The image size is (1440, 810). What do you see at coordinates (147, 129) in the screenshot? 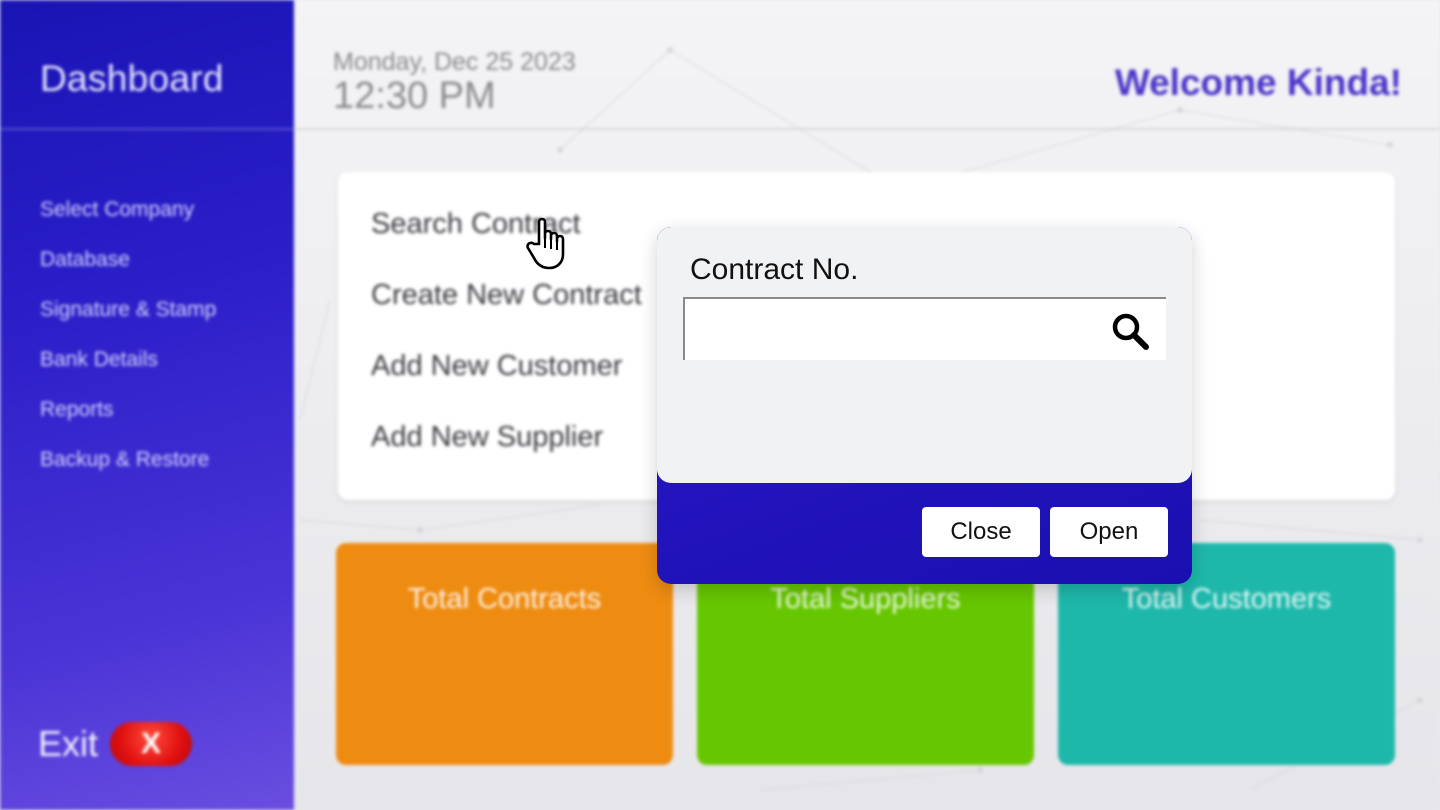
I see `sidebar-divider` at bounding box center [147, 129].